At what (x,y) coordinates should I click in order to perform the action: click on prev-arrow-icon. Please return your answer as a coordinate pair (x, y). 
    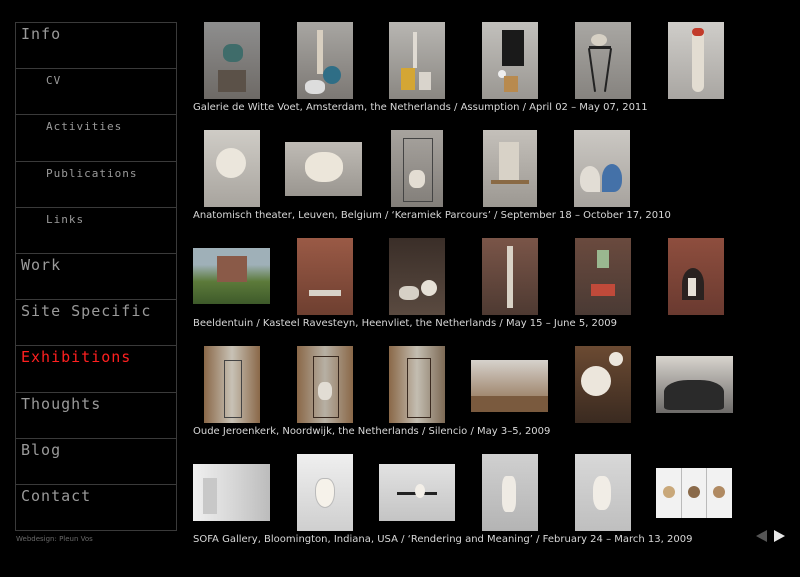
    Looking at the image, I should click on (761, 536).